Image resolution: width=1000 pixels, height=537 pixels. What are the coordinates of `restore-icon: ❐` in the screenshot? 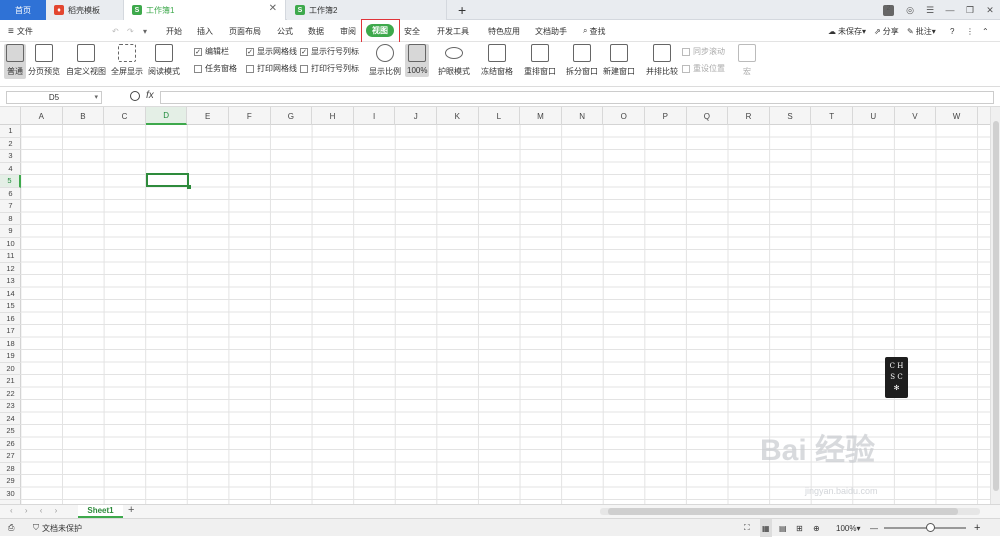 It's located at (970, 10).